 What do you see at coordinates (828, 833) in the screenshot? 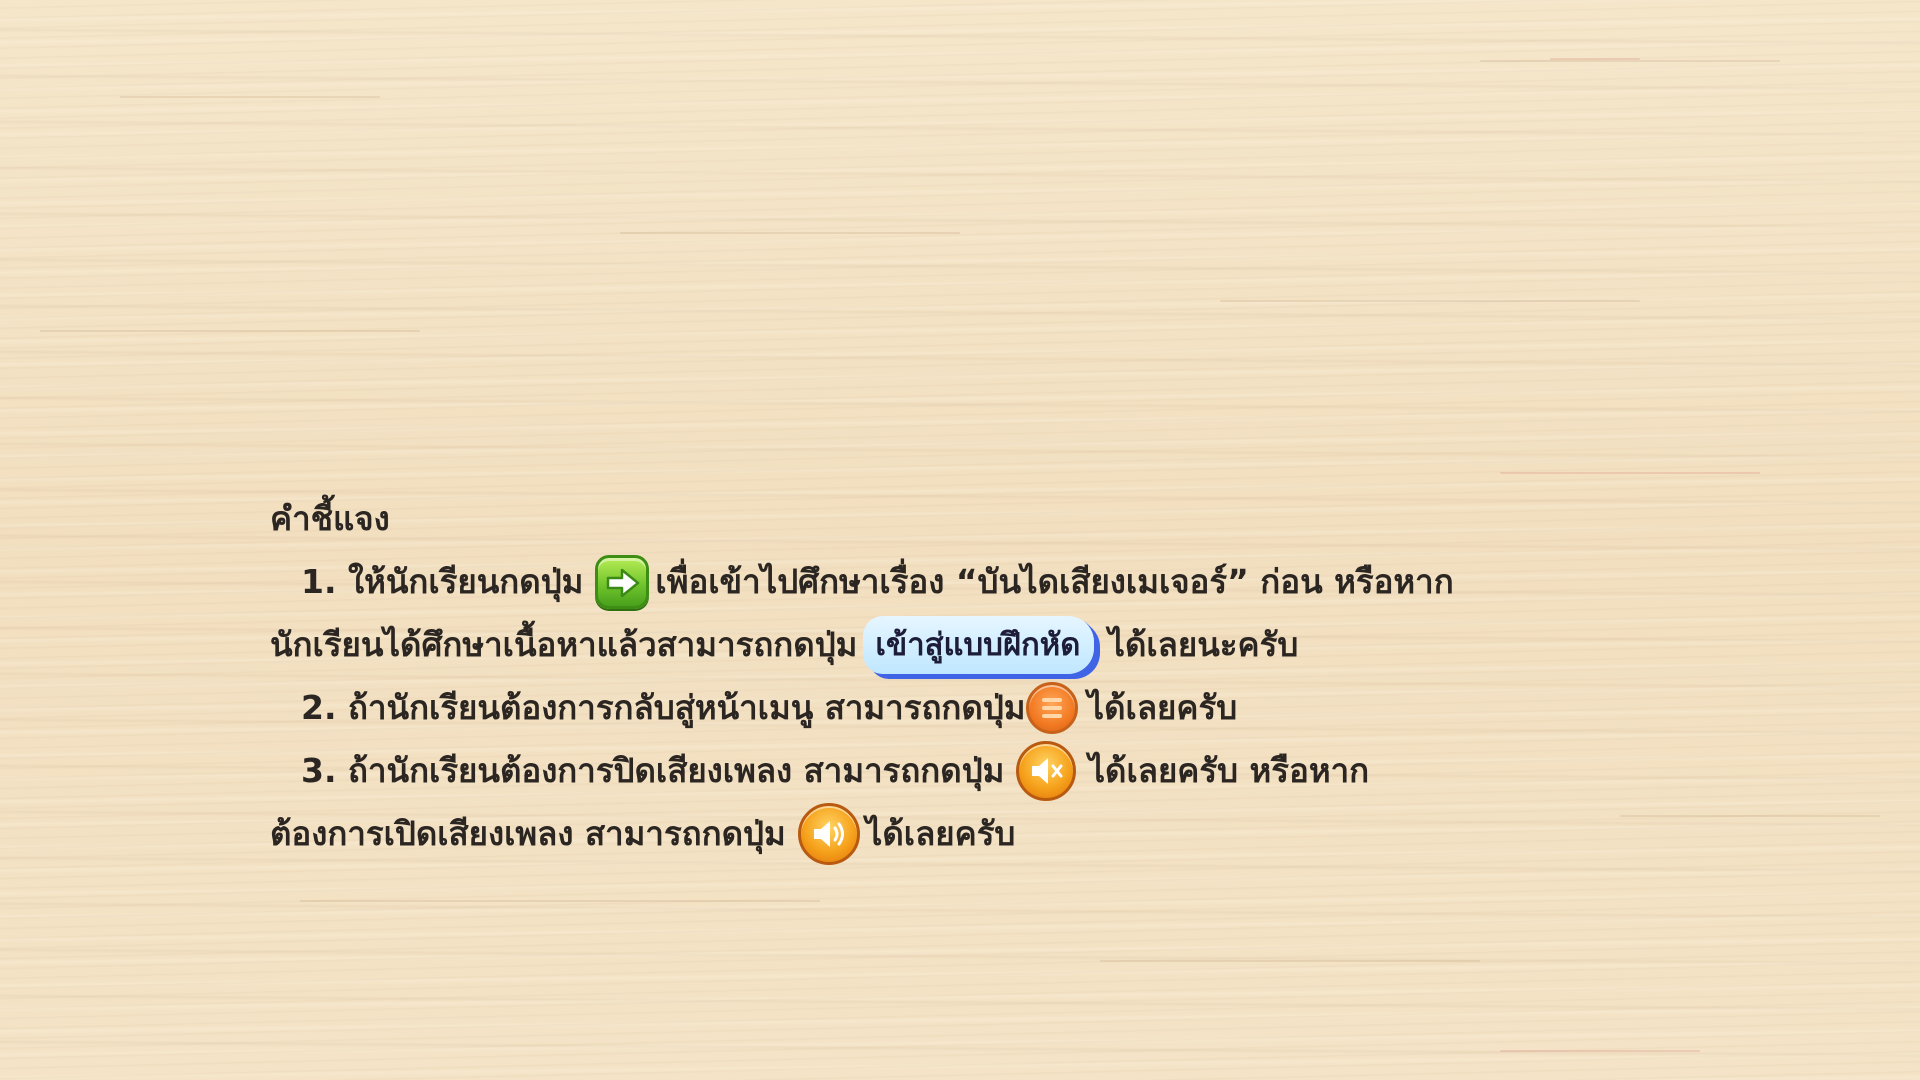
I see `speaker-on-icon` at bounding box center [828, 833].